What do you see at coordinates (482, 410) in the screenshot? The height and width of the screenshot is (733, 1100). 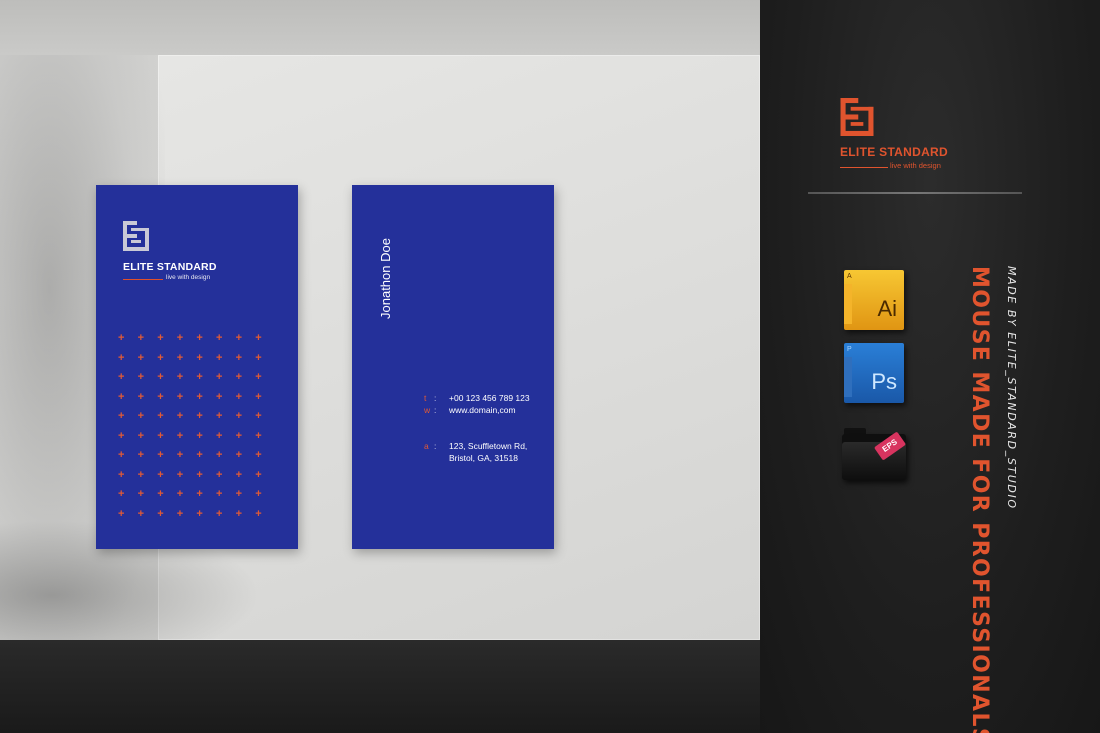 I see `web-value: www.domain,com` at bounding box center [482, 410].